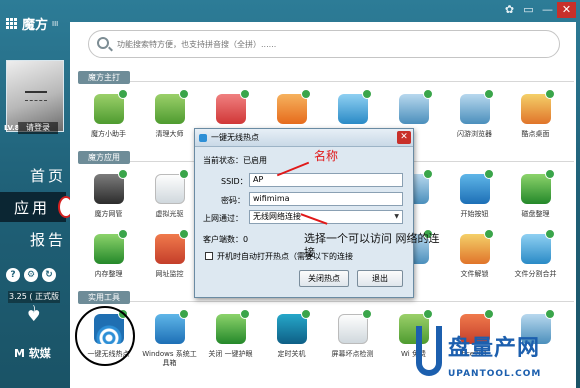  What do you see at coordinates (231, 109) in the screenshot?
I see `paint-icon` at bounding box center [231, 109].